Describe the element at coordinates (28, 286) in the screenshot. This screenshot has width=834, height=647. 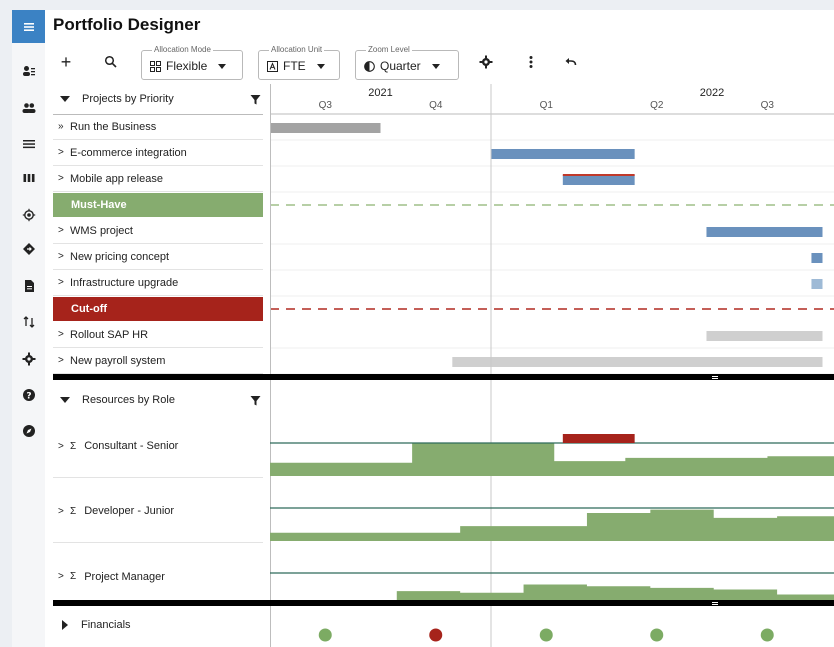
I see `document-icon` at that location.